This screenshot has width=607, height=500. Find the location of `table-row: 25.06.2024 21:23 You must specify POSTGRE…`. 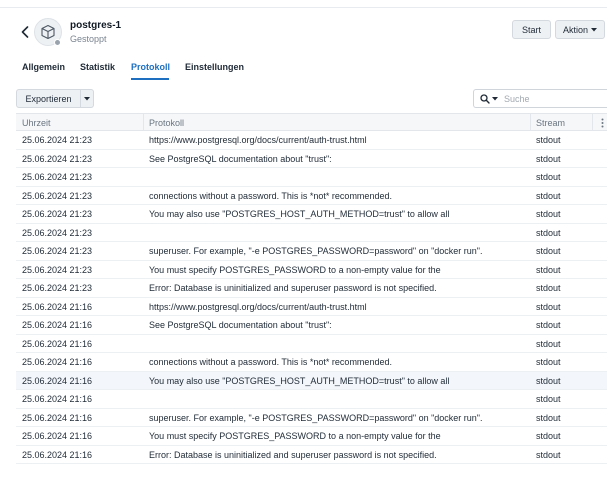

table-row: 25.06.2024 21:23 You must specify POSTGRE… is located at coordinates (311, 270).